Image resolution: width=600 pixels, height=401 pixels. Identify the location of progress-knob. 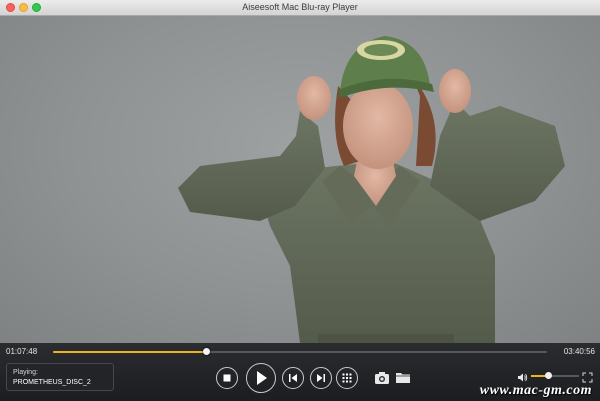
(207, 351).